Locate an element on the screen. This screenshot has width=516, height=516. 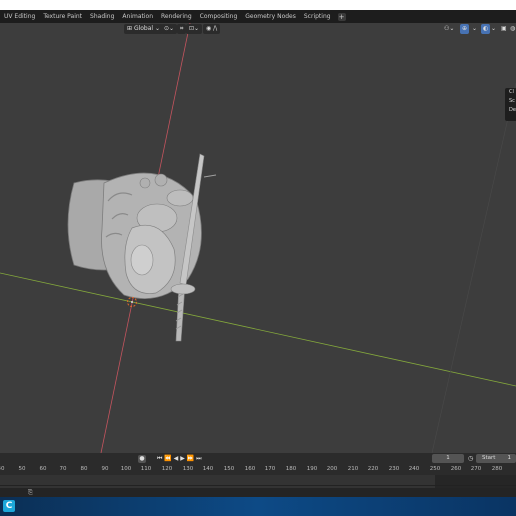
proportional-edit-icon: ◉ /\ is located at coordinates (212, 28).